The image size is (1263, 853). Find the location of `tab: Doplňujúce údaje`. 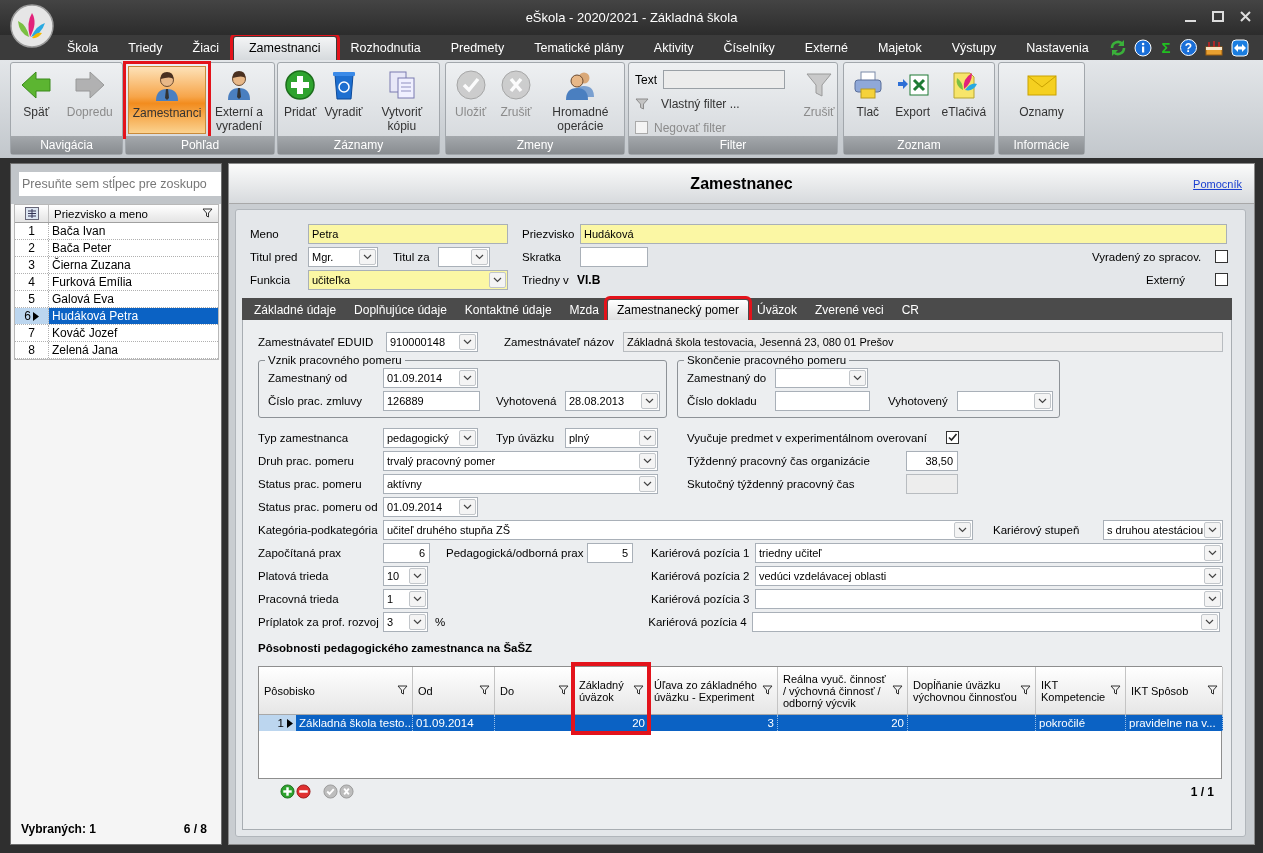

tab: Doplňujúce údaje is located at coordinates (400, 310).